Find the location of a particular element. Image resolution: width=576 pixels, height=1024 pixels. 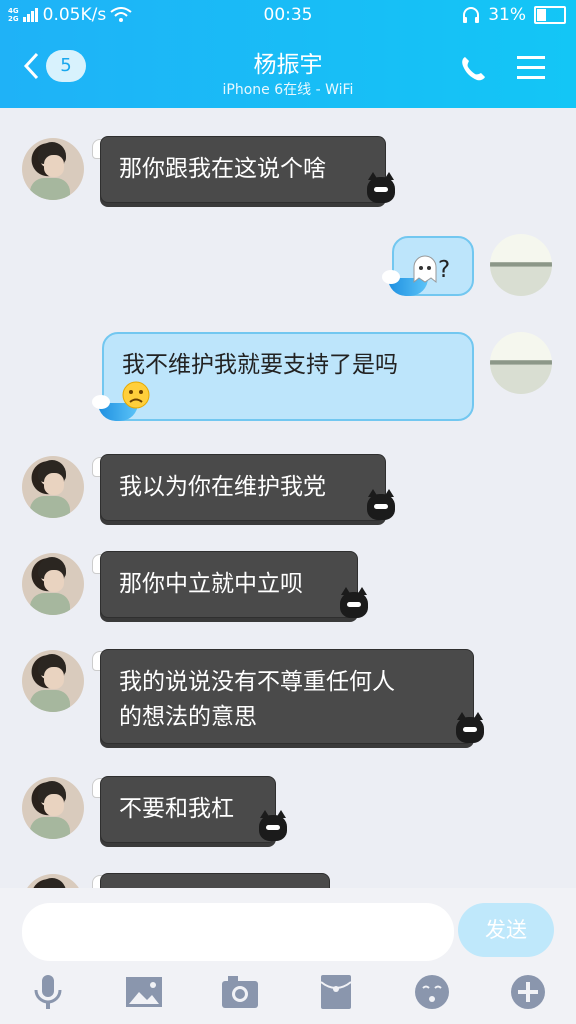

battery-icon is located at coordinates (550, 15).